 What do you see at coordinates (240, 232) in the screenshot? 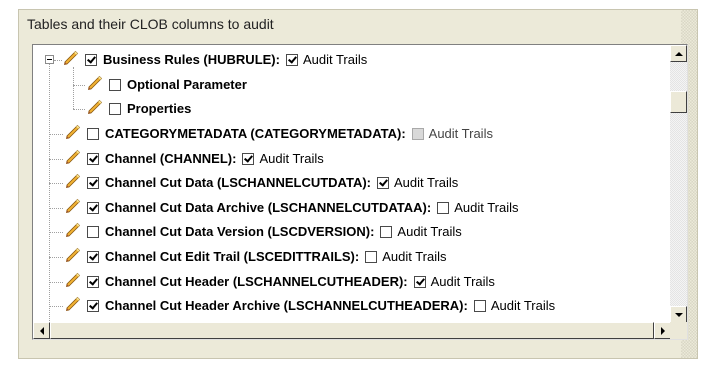
I see `table-label: Channel Cut Data Version (LSCDVERSION):` at bounding box center [240, 232].